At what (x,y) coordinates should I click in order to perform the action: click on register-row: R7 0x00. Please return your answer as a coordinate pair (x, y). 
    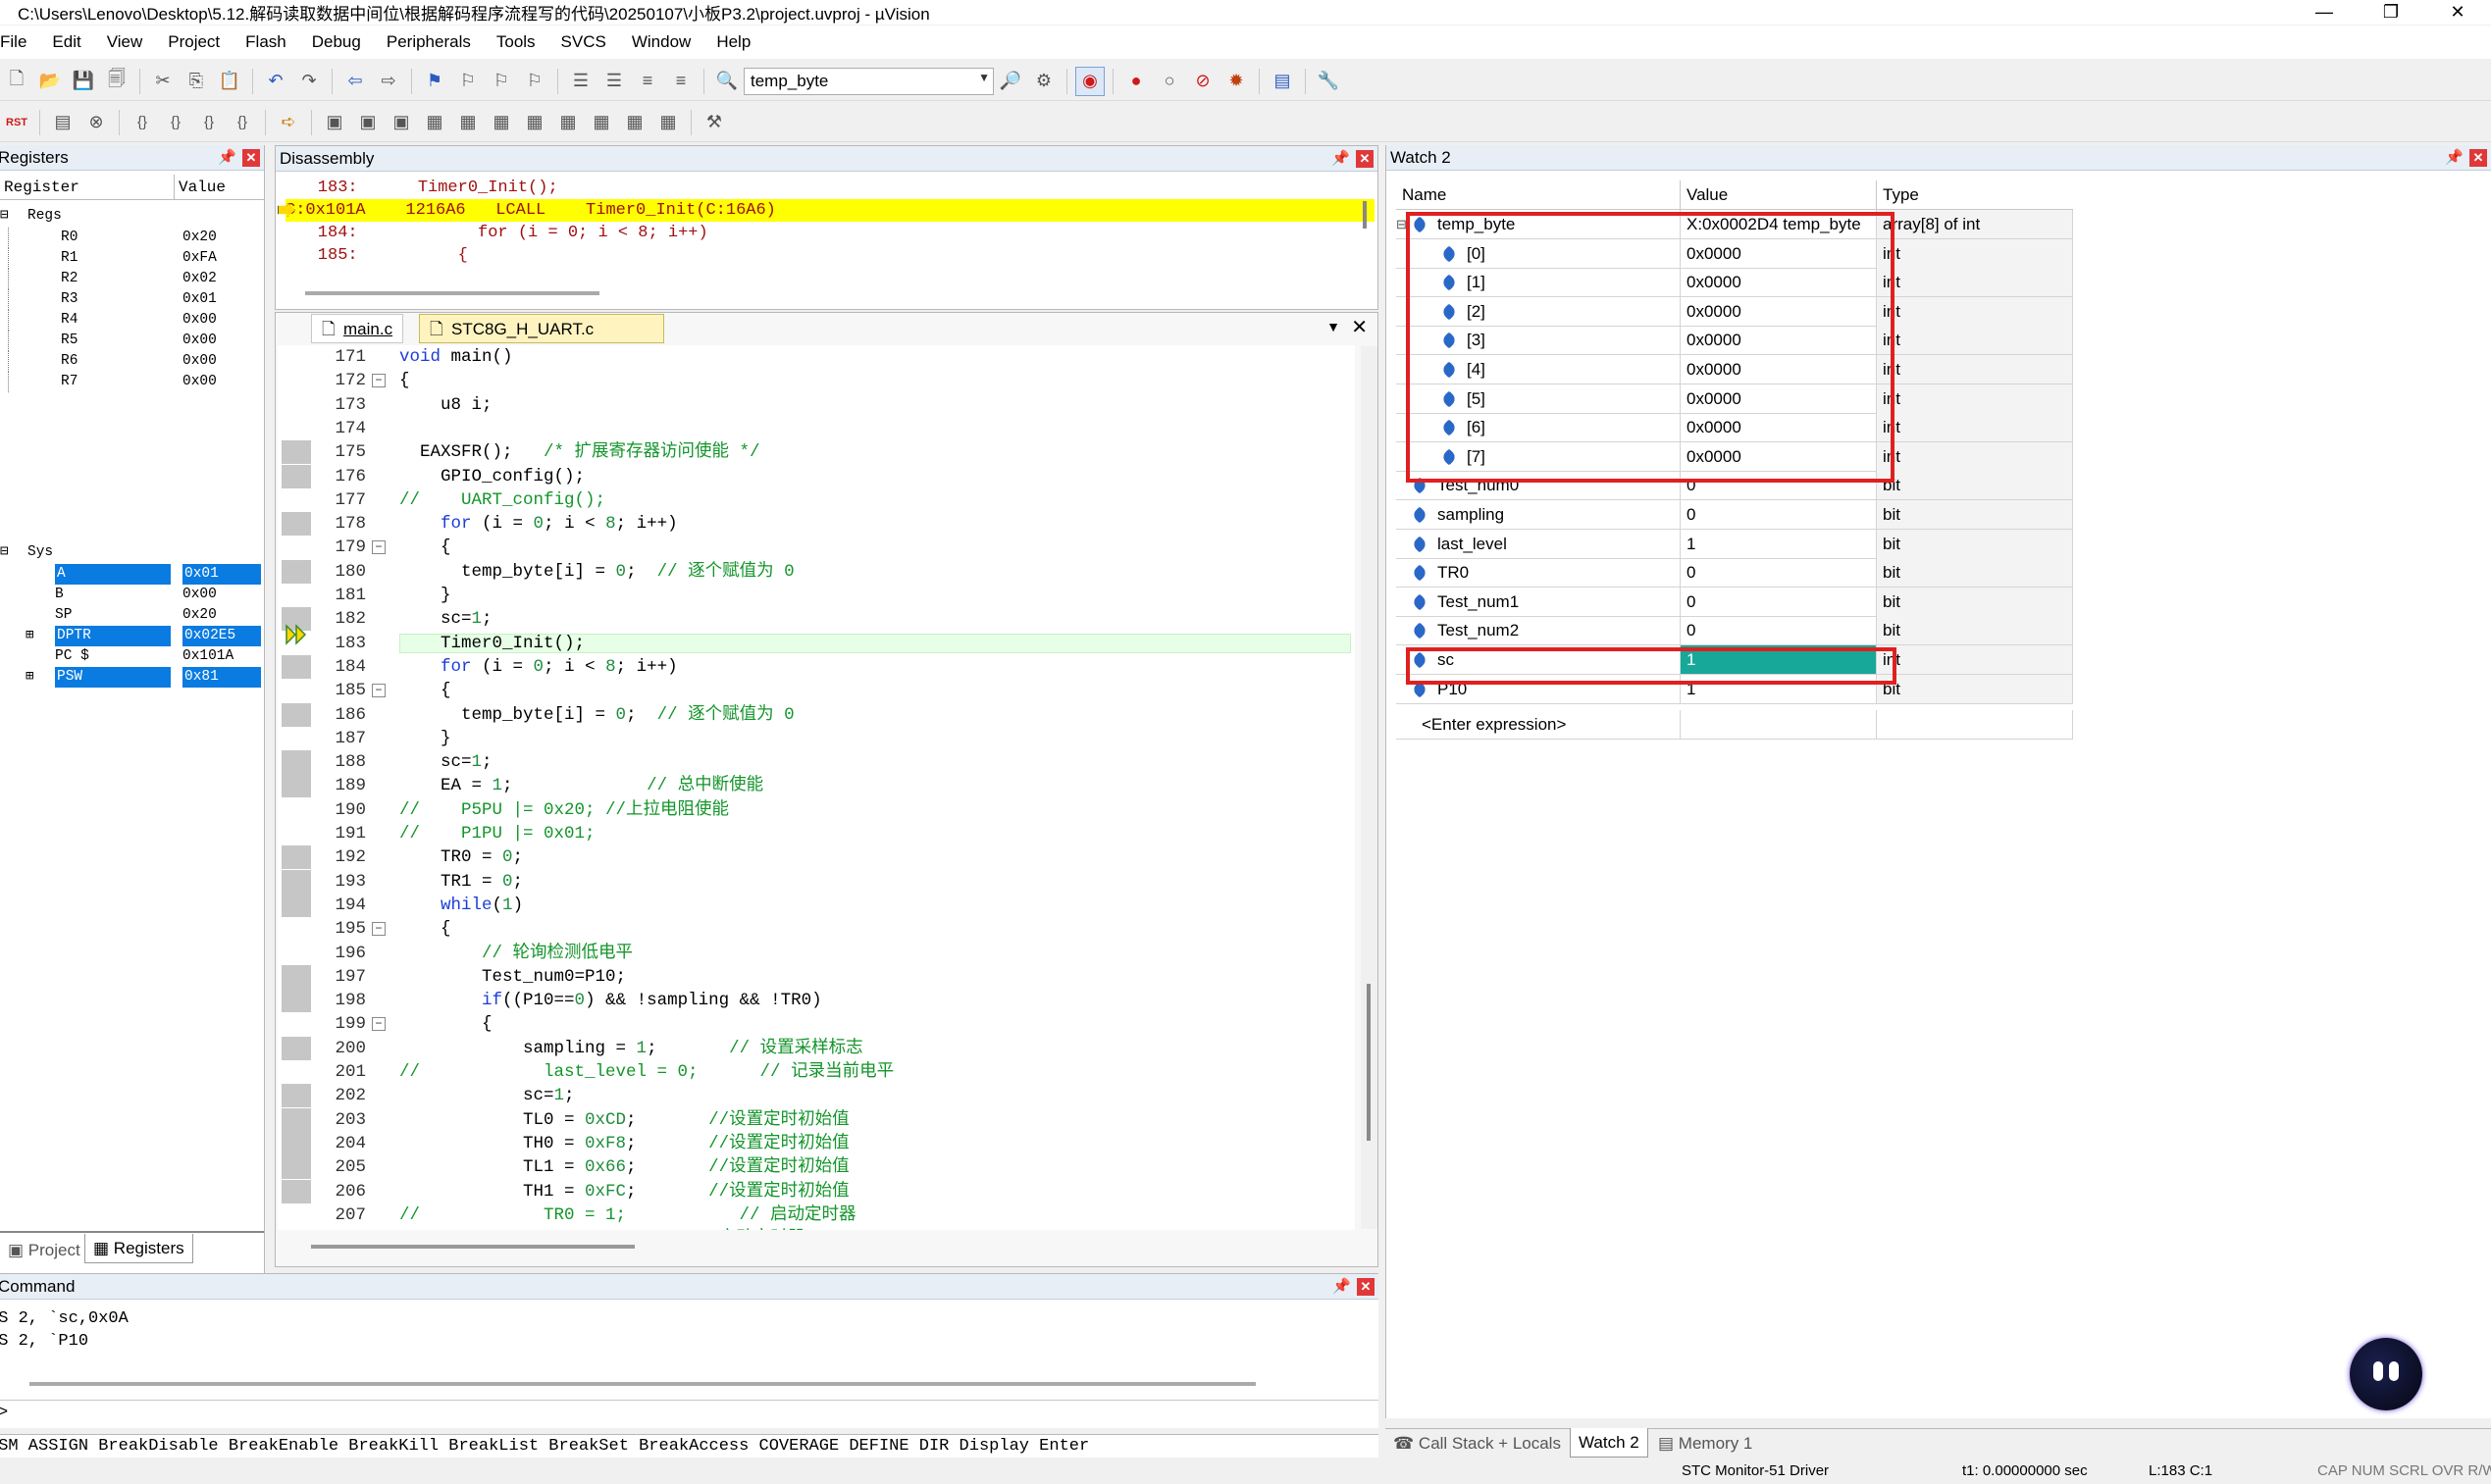
    Looking at the image, I should click on (132, 382).